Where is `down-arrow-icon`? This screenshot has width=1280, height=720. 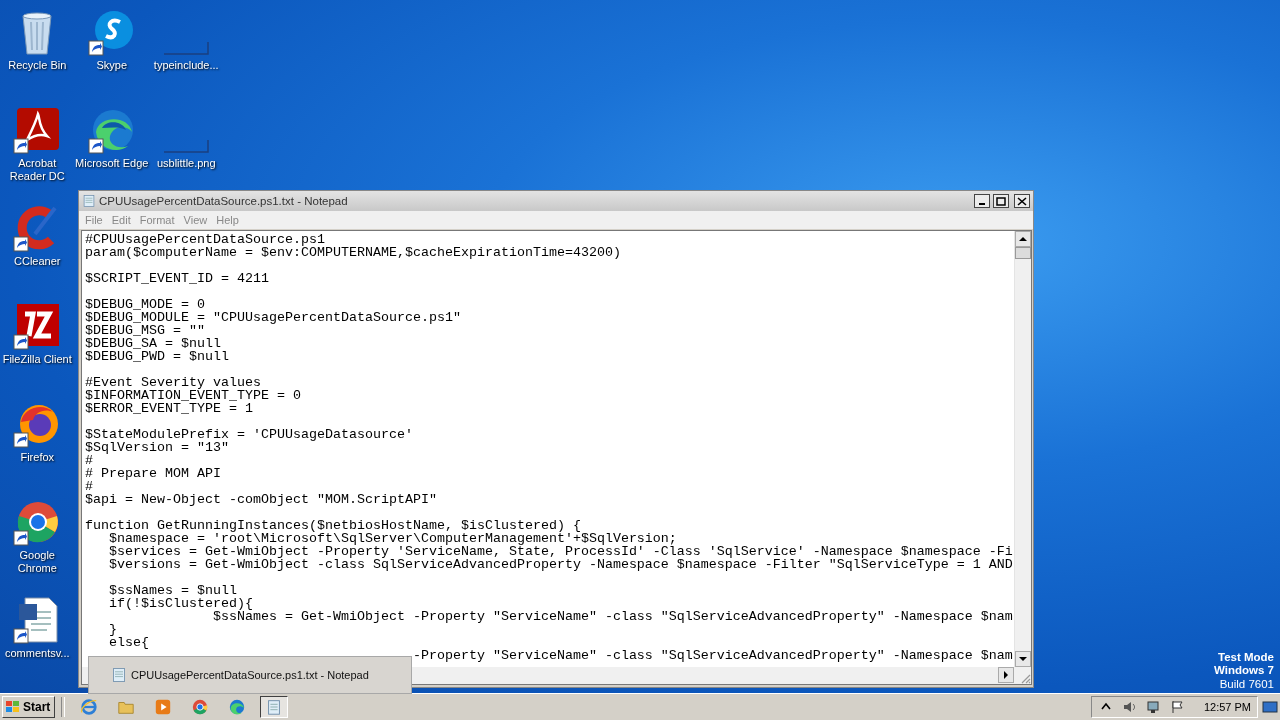
down-arrow-icon is located at coordinates (1023, 659).